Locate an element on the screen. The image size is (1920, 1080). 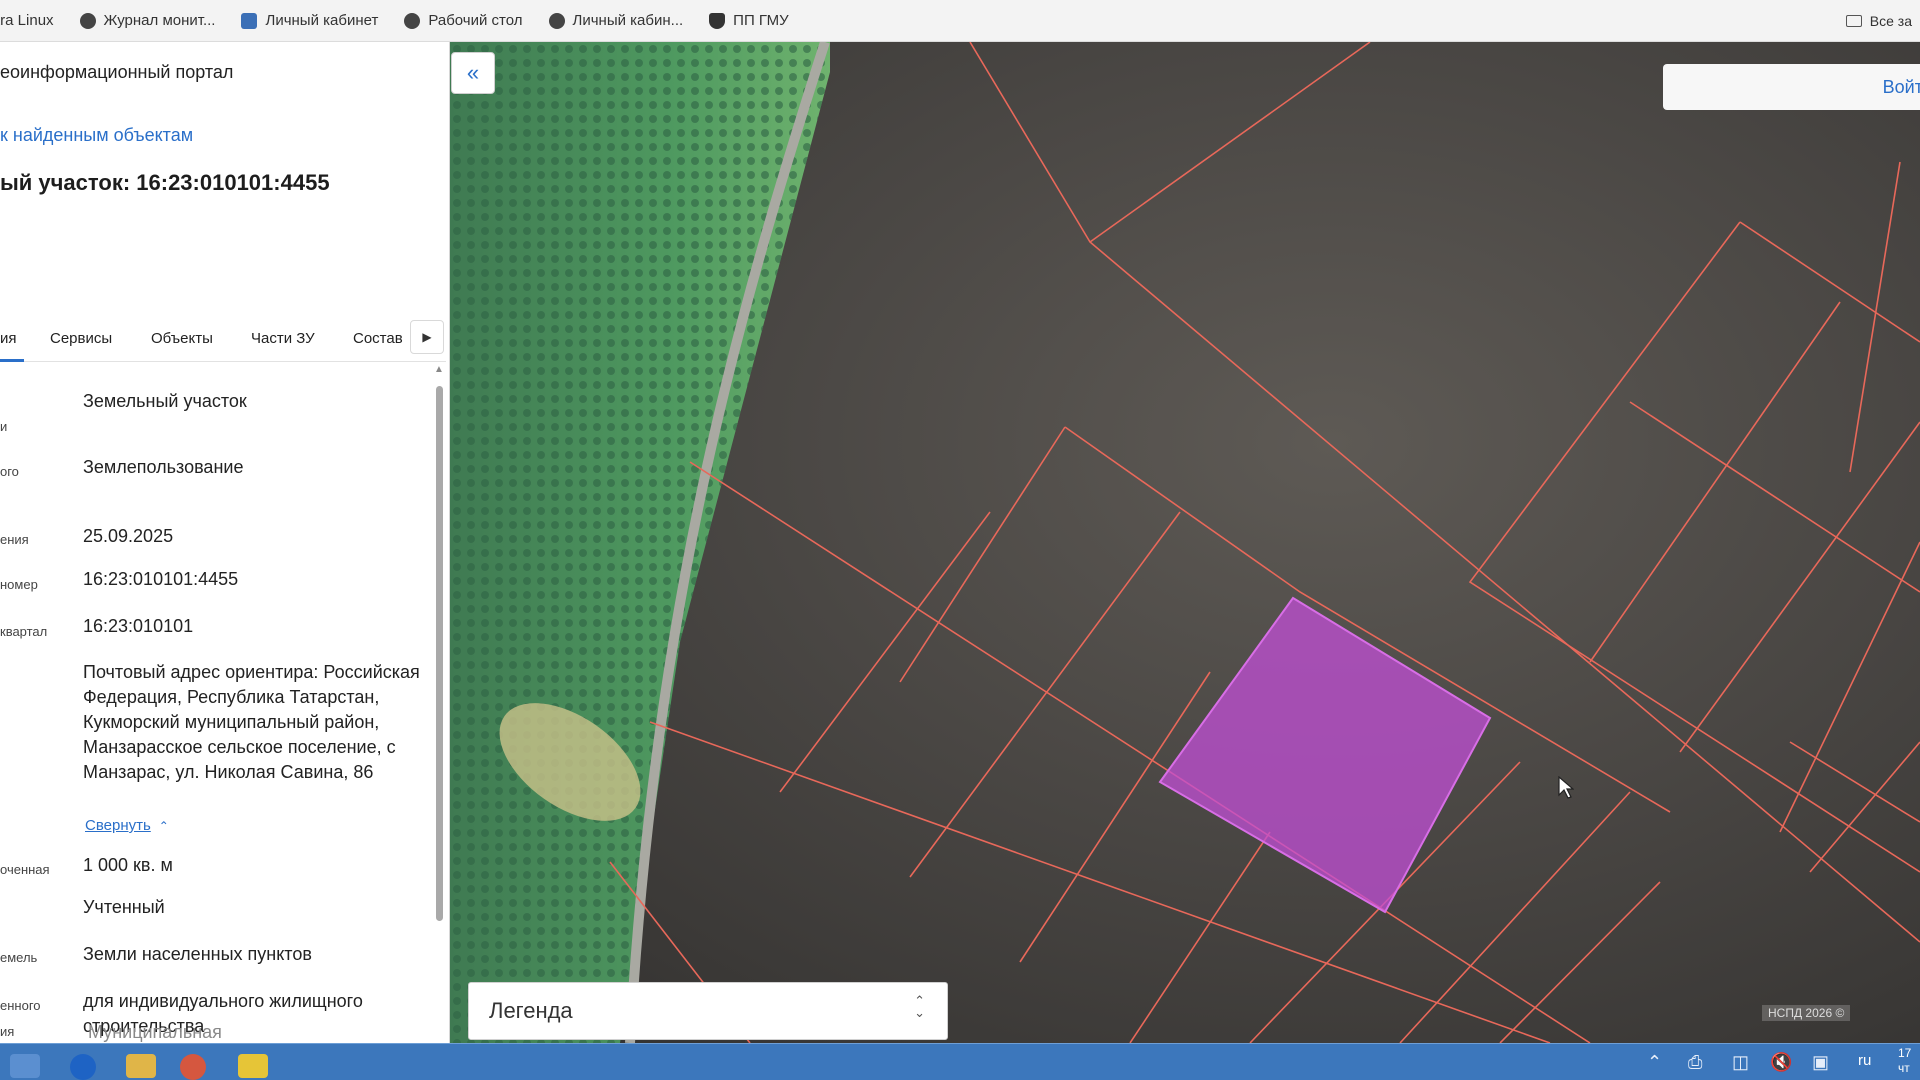
legend-label: Легенда is located at coordinates (531, 1010).